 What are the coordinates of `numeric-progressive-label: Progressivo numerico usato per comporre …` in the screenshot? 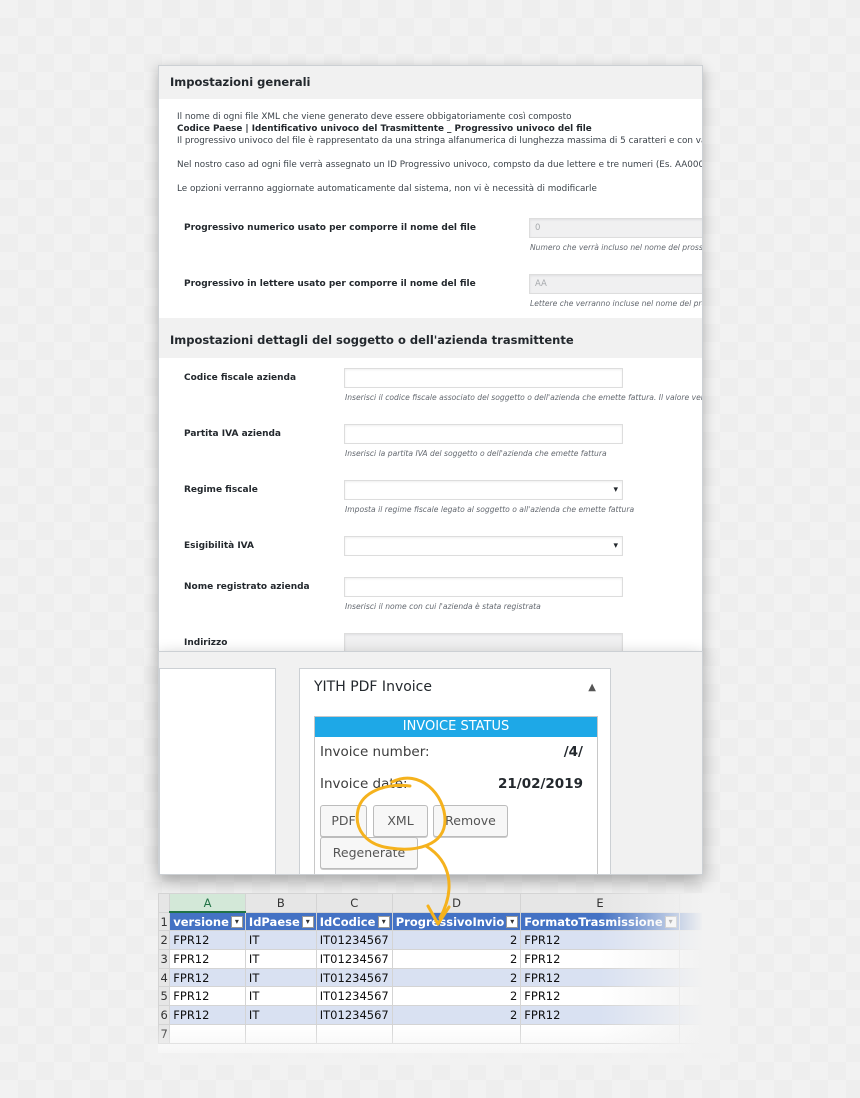 It's located at (330, 228).